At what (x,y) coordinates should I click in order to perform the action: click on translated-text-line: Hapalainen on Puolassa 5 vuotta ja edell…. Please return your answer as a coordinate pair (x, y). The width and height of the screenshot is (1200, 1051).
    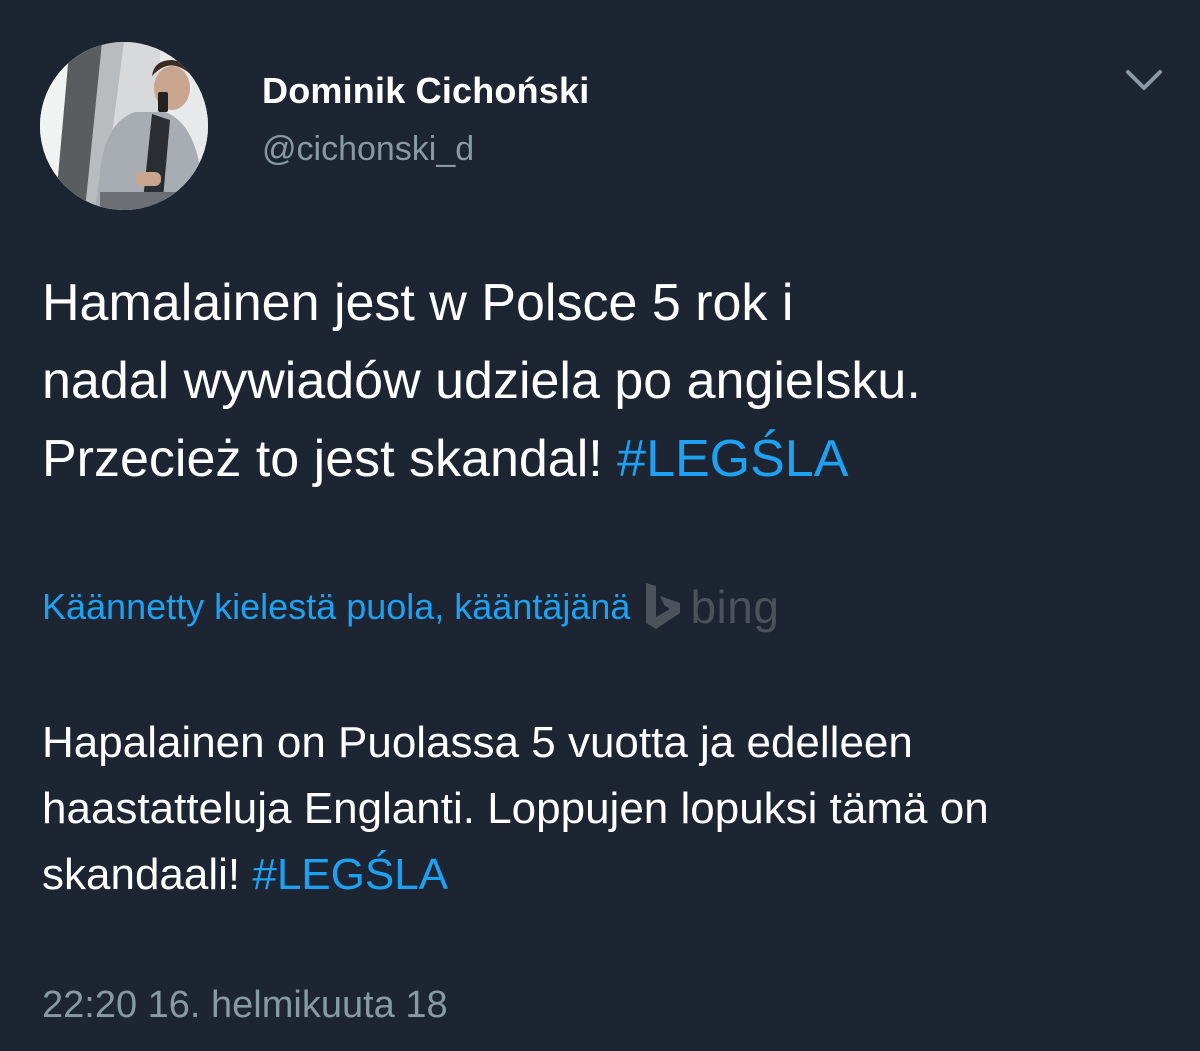
    Looking at the image, I should click on (477, 742).